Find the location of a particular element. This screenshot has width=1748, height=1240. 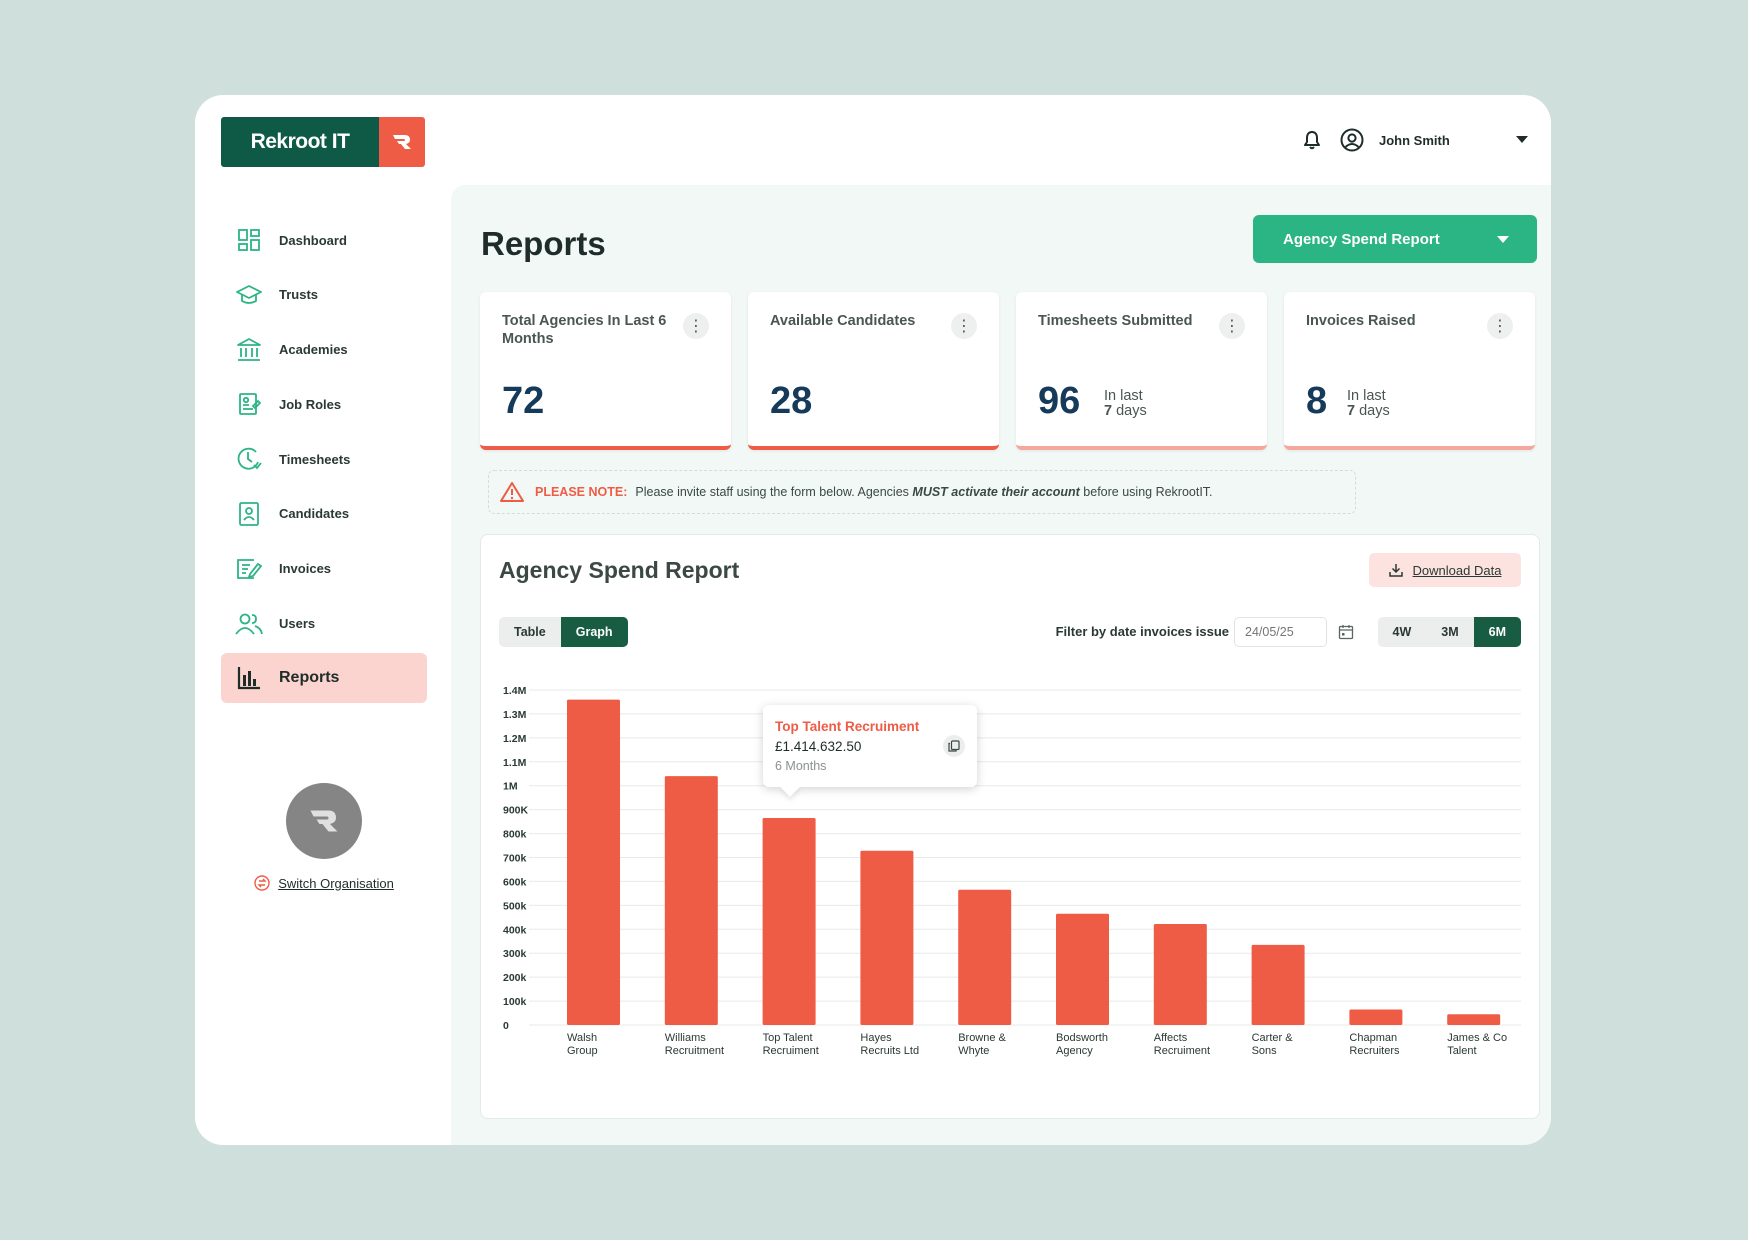

tooltip-value: £1.414.632.50 is located at coordinates (818, 746).